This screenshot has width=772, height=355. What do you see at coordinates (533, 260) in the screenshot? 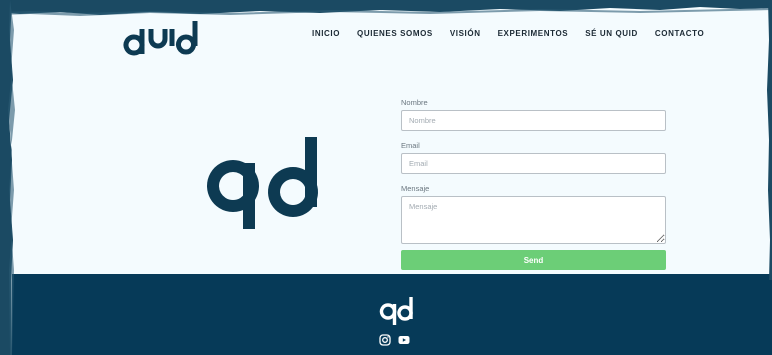
I see `send-button: Send` at bounding box center [533, 260].